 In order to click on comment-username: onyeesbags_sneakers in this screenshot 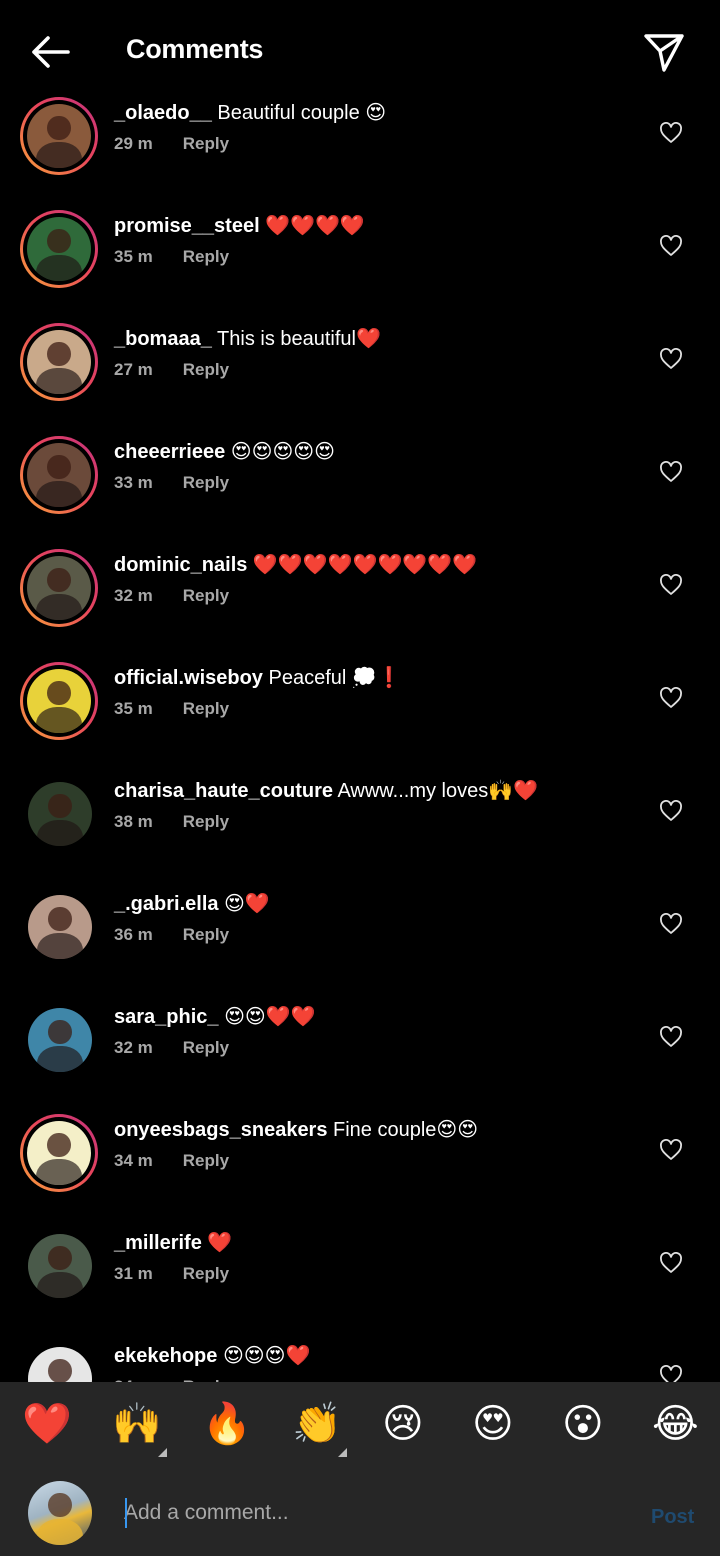, I will do `click(220, 1130)`.